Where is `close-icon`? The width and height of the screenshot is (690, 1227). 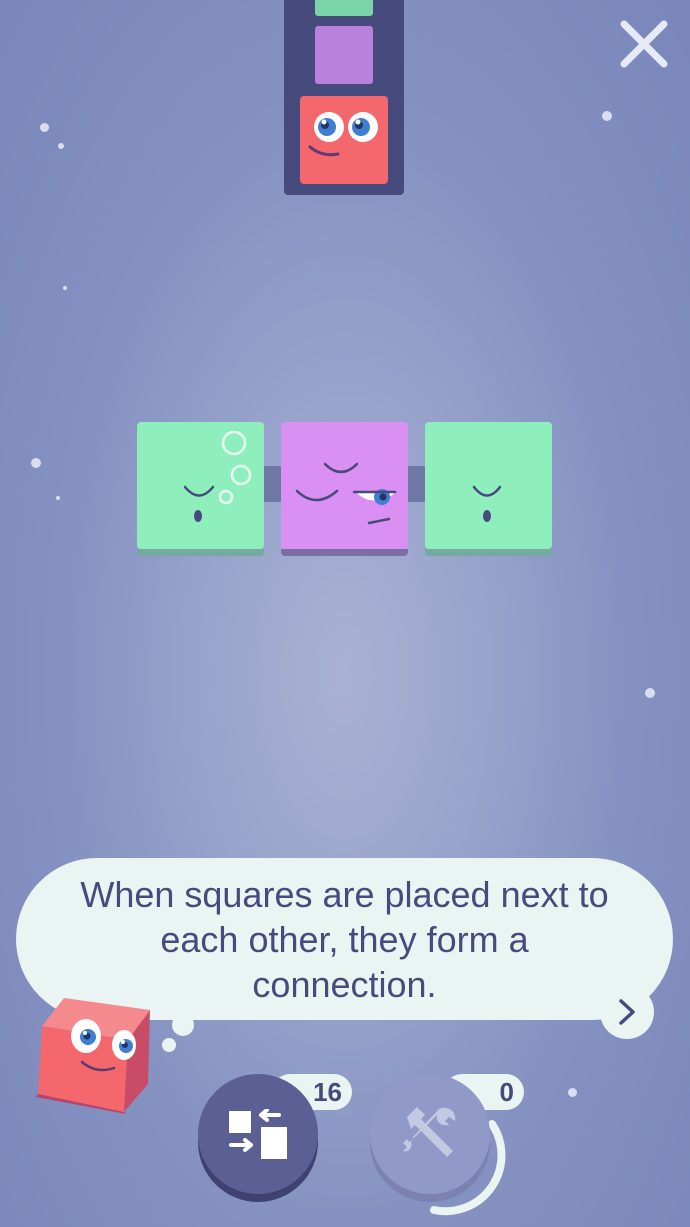 close-icon is located at coordinates (644, 44).